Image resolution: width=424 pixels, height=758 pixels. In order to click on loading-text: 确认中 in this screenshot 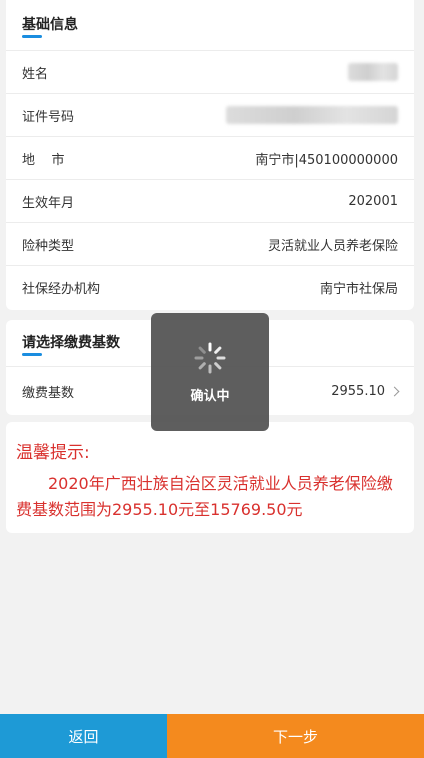, I will do `click(210, 396)`.